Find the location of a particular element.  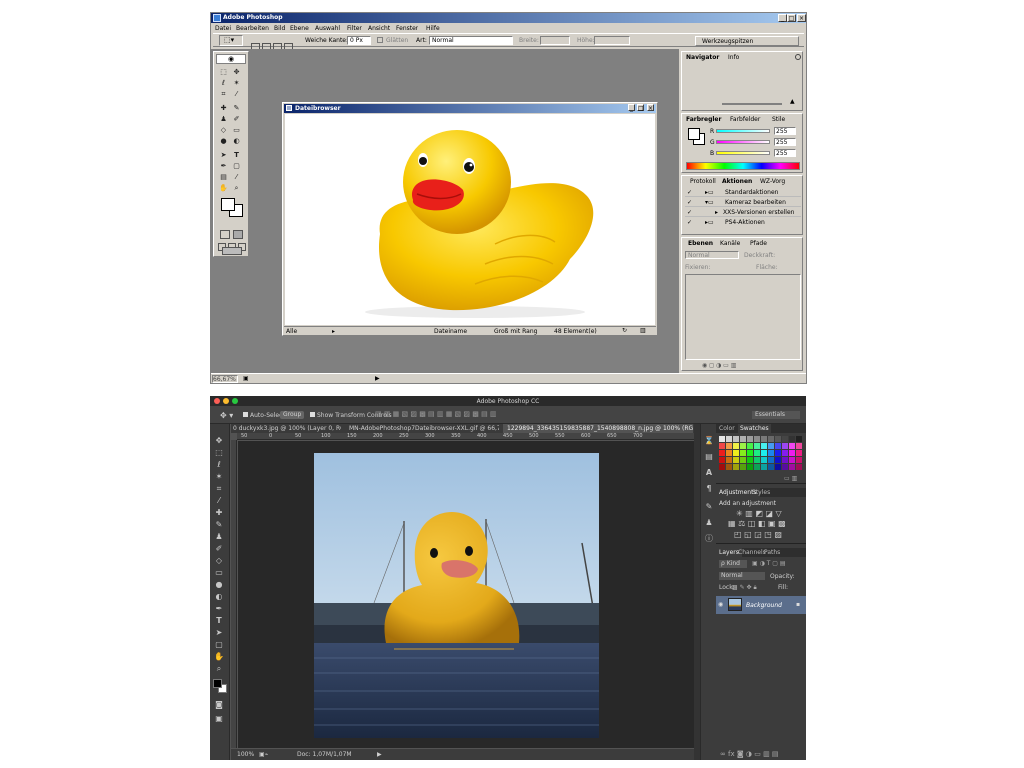

history-brush-tool-icon: ✐ is located at coordinates (236, 119).